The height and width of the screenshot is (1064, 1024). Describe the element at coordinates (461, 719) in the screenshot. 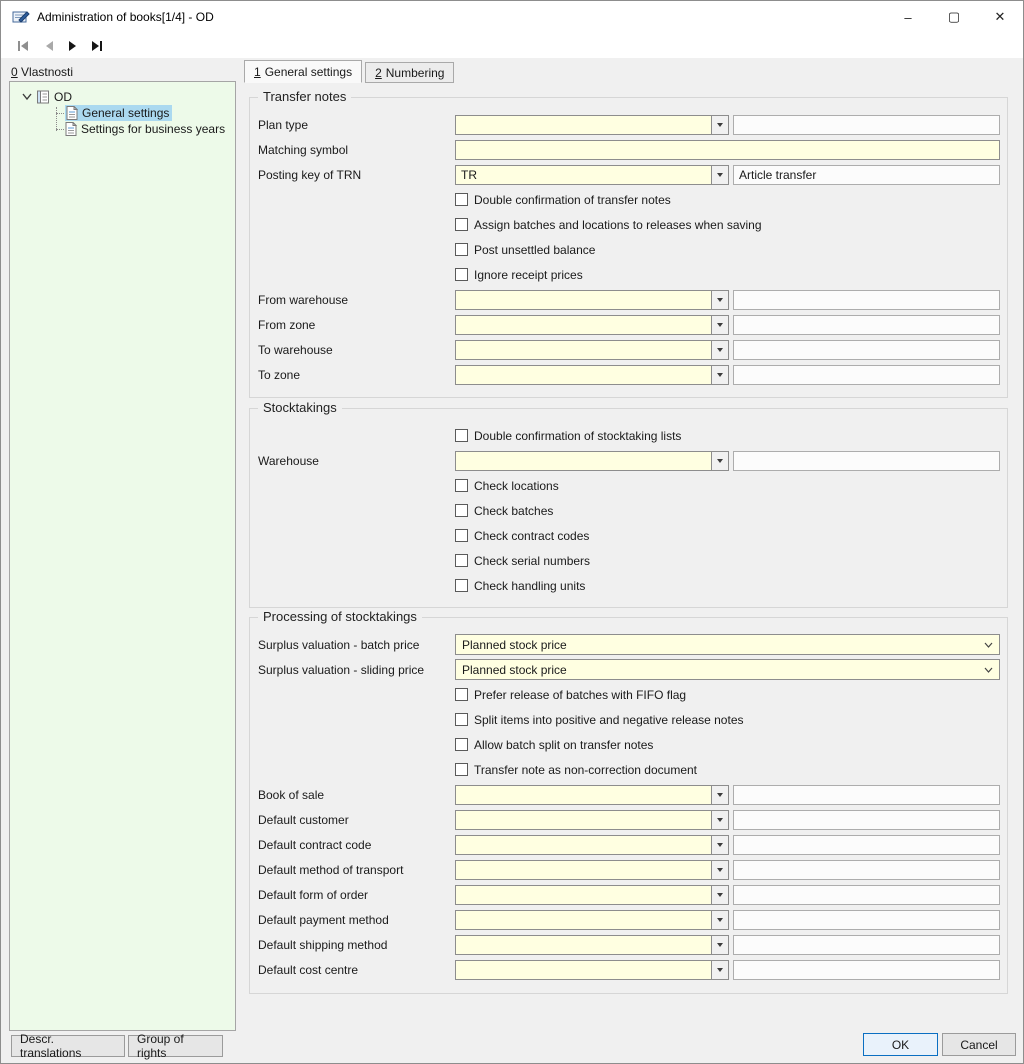

I see `split-items-checkbox` at that location.